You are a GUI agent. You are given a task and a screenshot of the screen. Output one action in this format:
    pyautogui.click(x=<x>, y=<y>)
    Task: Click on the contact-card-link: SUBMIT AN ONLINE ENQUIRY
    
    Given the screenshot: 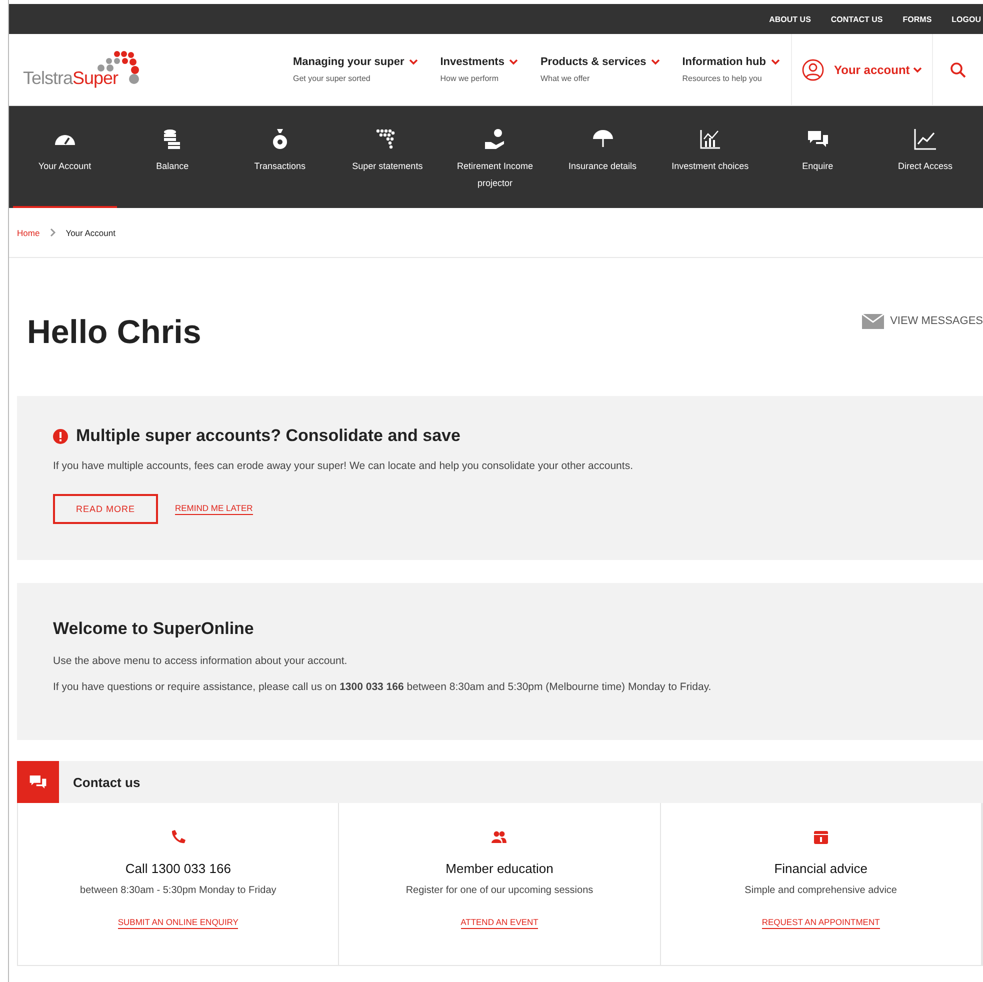 What is the action you would take?
    pyautogui.click(x=178, y=923)
    